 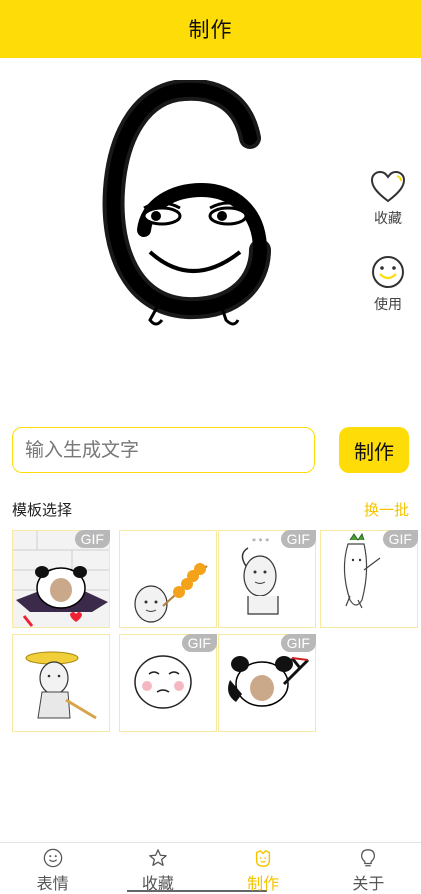 I want to click on text-input-row: 制作, so click(x=210, y=450).